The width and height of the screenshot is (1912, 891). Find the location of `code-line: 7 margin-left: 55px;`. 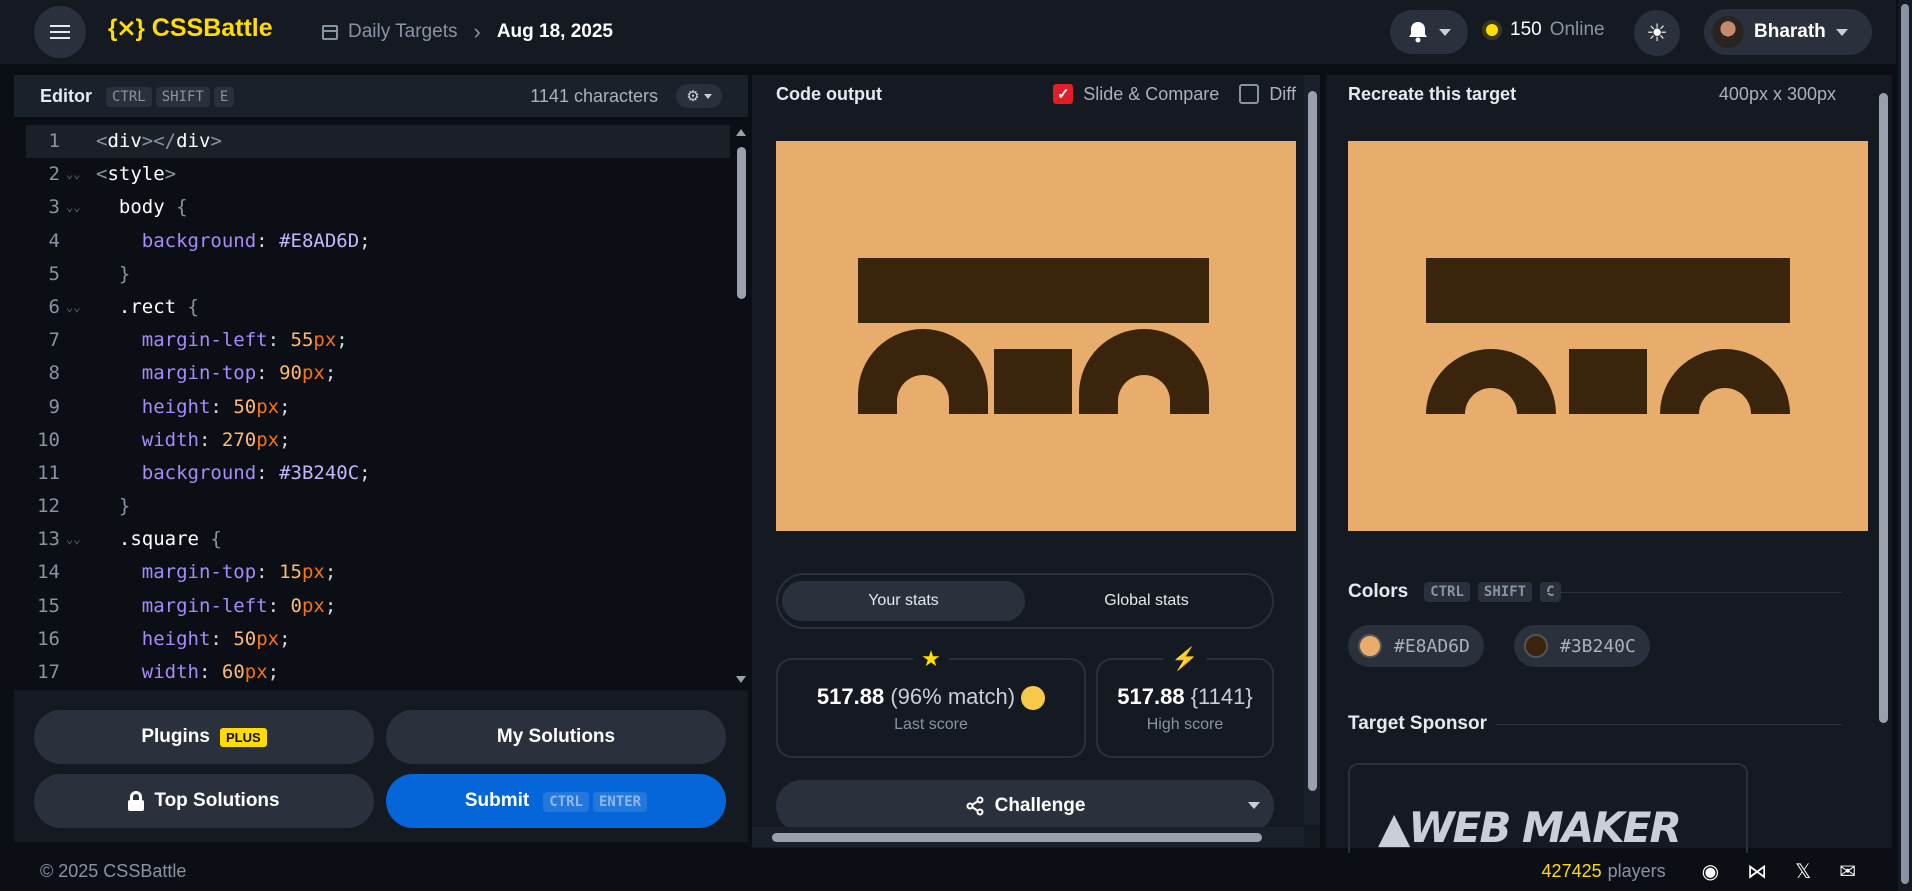

code-line: 7 margin-left: 55px; is located at coordinates (378, 340).